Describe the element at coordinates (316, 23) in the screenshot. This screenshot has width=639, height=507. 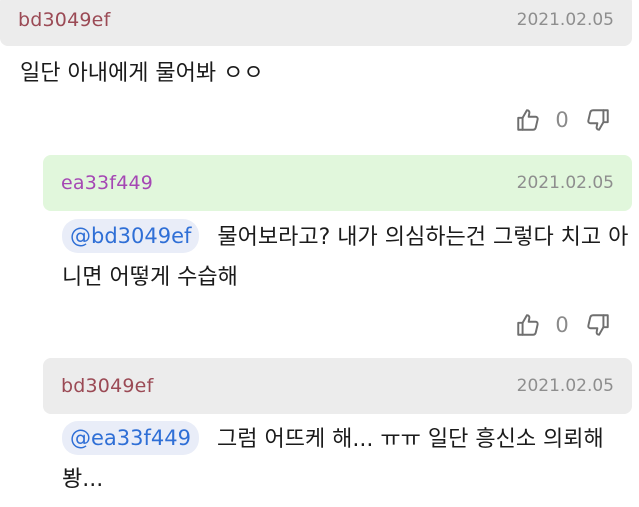
I see `comment-header: bd3049ef 2021.02.05` at that location.